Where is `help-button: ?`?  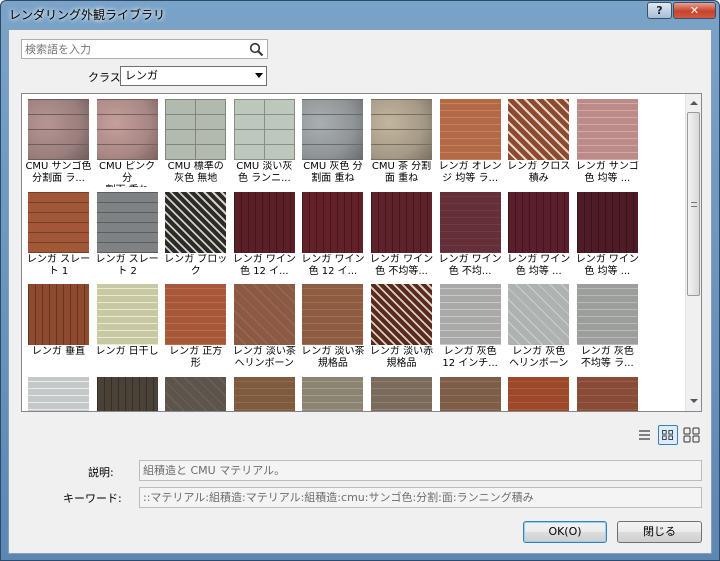 help-button: ? is located at coordinates (659, 10).